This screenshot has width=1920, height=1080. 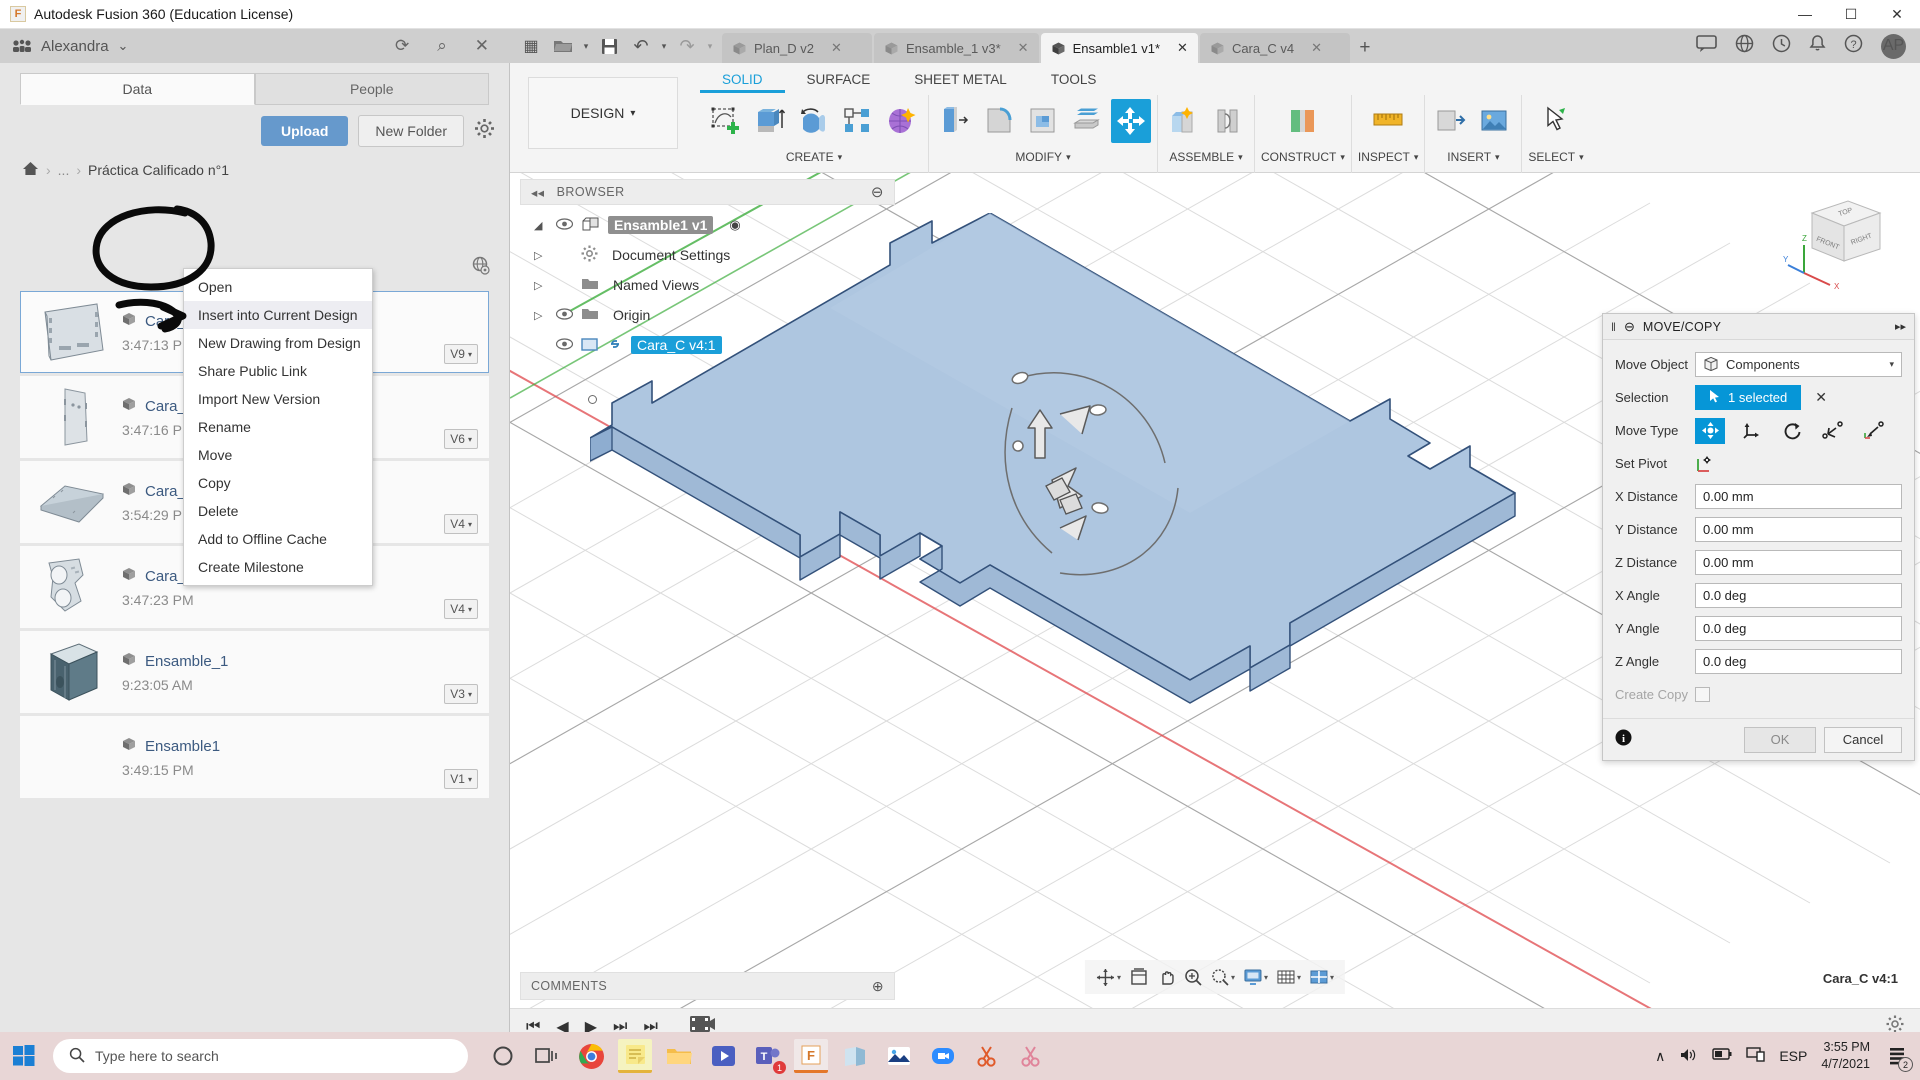 What do you see at coordinates (278, 539) in the screenshot?
I see `context-menu-item: Add to Offline Cache` at bounding box center [278, 539].